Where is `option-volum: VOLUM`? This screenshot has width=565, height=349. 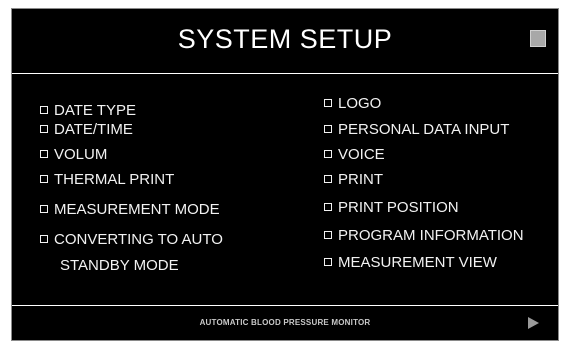
option-volum: VOLUM is located at coordinates (73, 154).